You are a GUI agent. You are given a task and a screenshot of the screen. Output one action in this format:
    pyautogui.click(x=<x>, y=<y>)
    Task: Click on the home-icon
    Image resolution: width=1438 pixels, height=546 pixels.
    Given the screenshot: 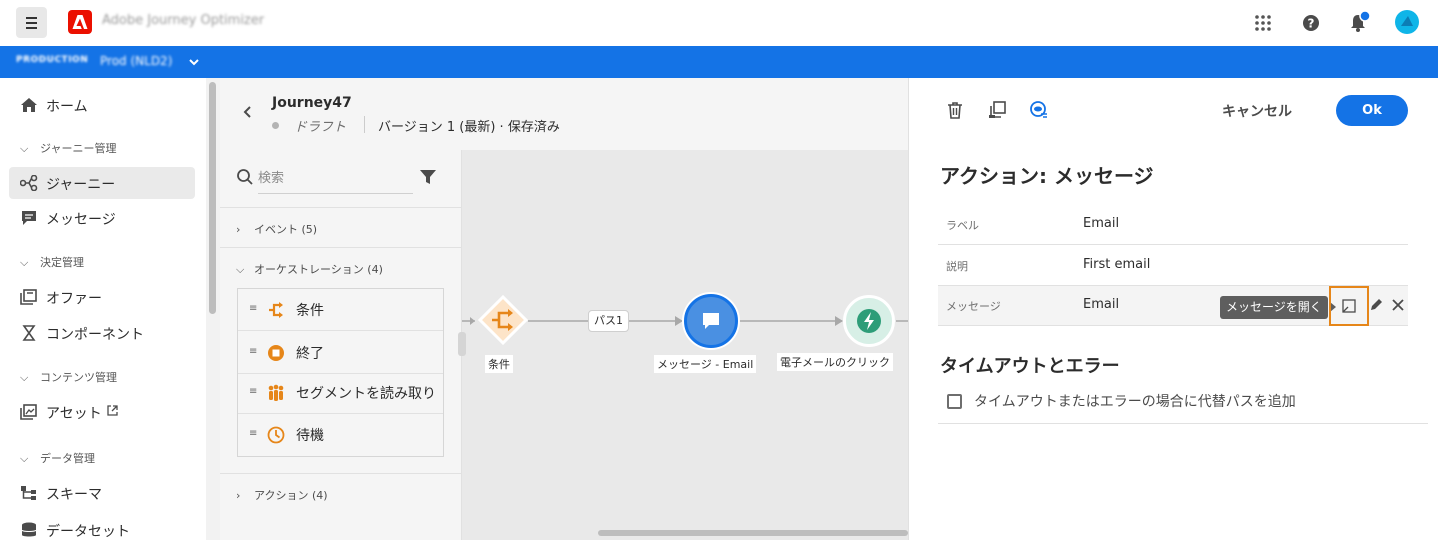 What is the action you would take?
    pyautogui.click(x=29, y=105)
    